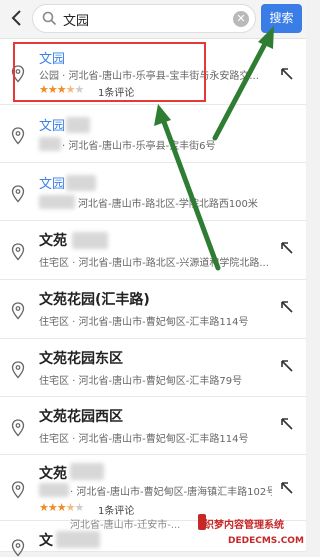 This screenshot has width=320, height=557. I want to click on watermark-subtext: DEDECMS.COM, so click(266, 541).